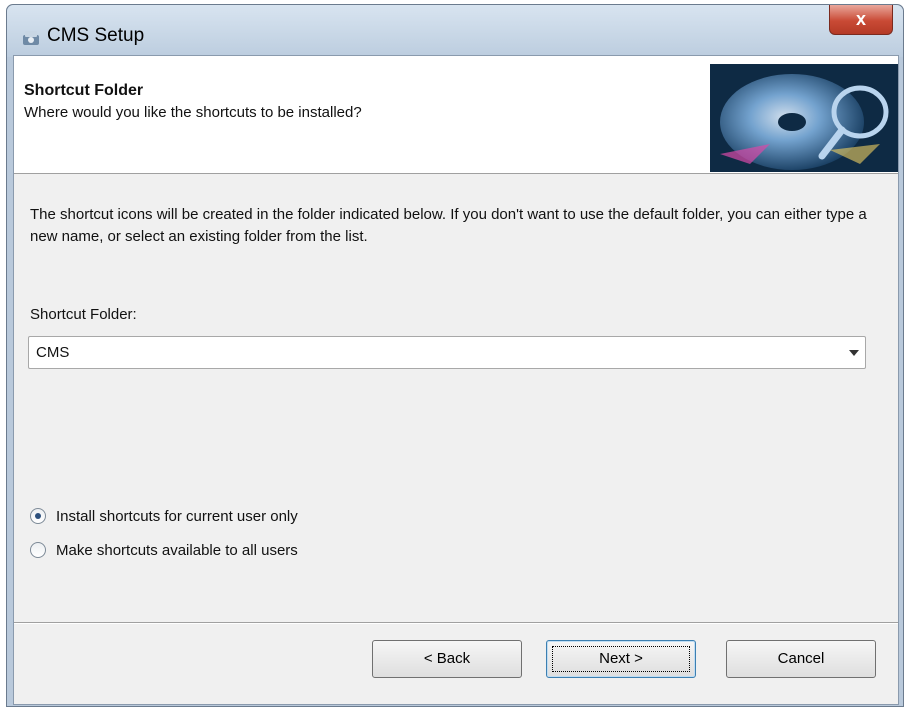  Describe the element at coordinates (177, 550) in the screenshot. I see `radio-all-users-label: Make shortcuts available to all users` at that location.